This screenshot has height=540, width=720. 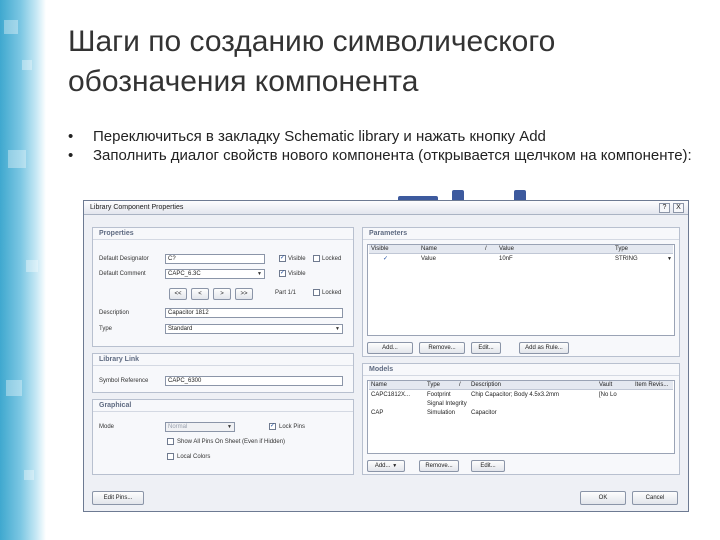 What do you see at coordinates (282, 258) in the screenshot?
I see `designator-visible-checkbox: ✓` at bounding box center [282, 258].